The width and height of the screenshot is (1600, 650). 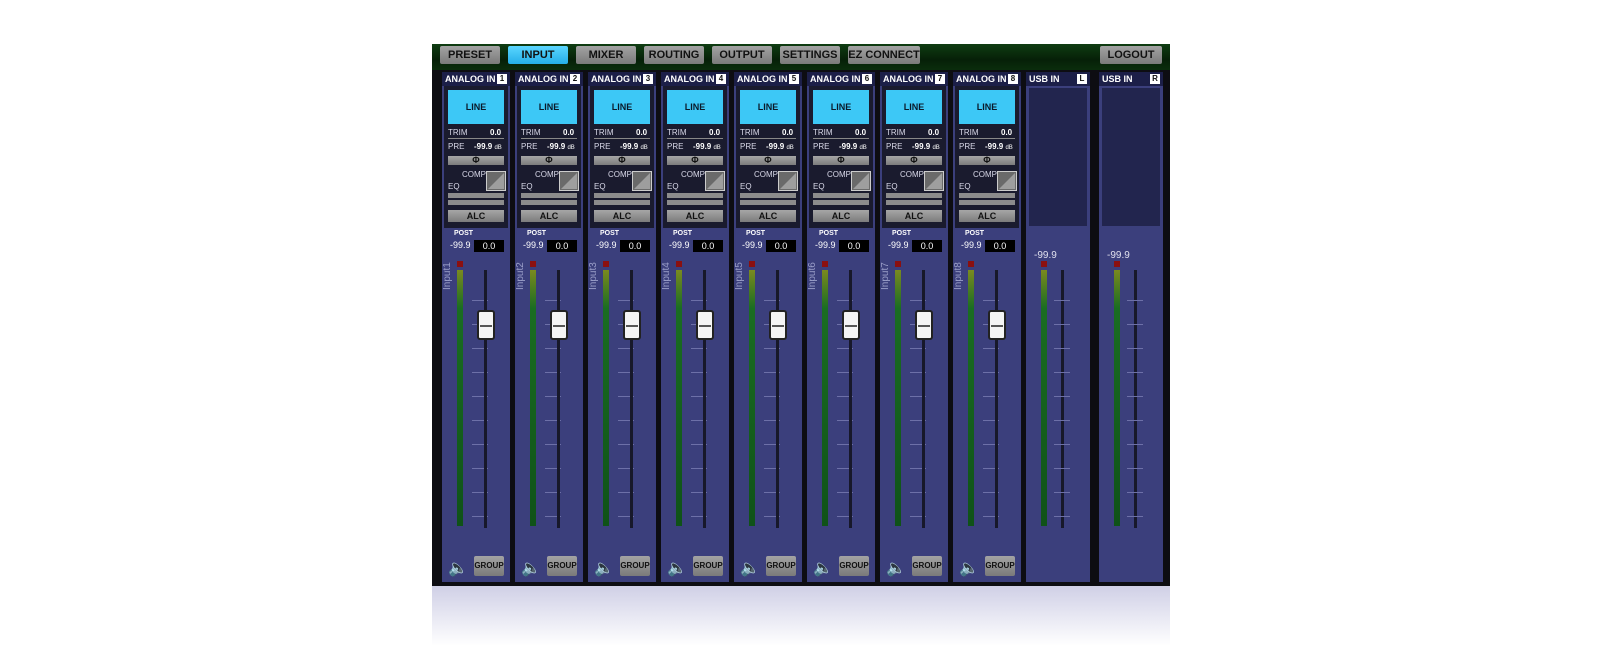 What do you see at coordinates (606, 55) in the screenshot?
I see `tab-mixer: MIXER` at bounding box center [606, 55].